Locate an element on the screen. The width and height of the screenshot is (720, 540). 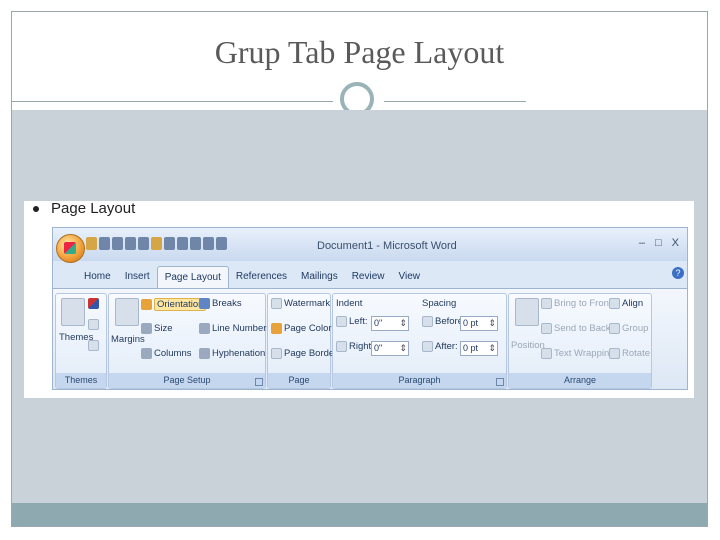
indent-left-icon is located at coordinates (341, 321).